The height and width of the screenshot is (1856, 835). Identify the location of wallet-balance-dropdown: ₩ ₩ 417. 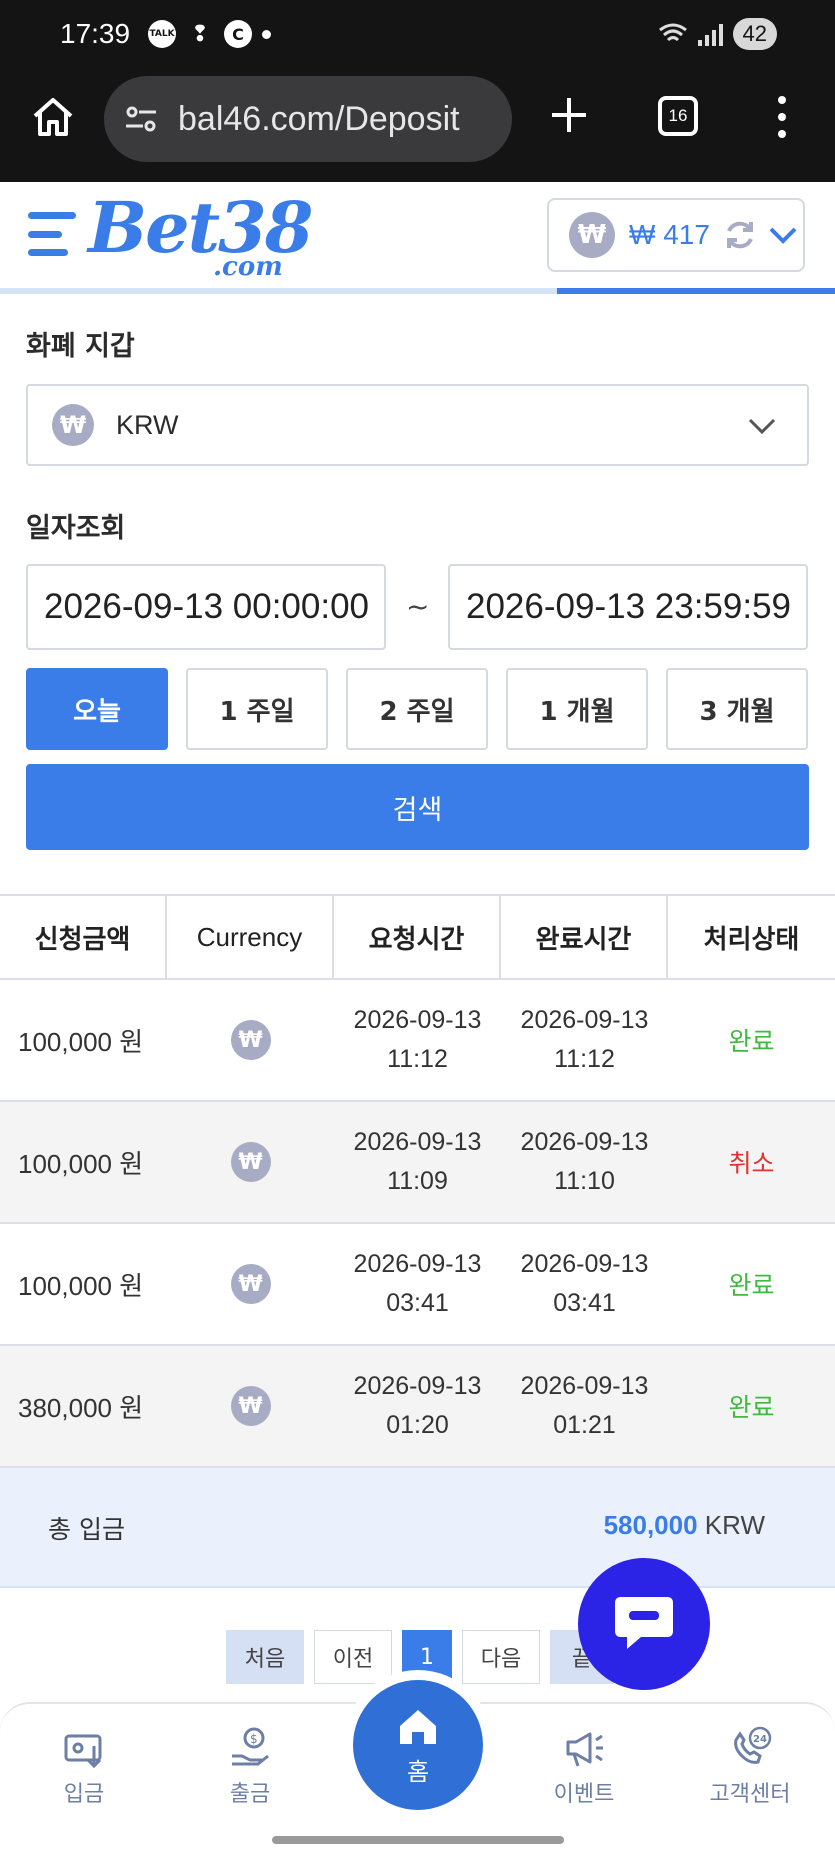
(676, 235).